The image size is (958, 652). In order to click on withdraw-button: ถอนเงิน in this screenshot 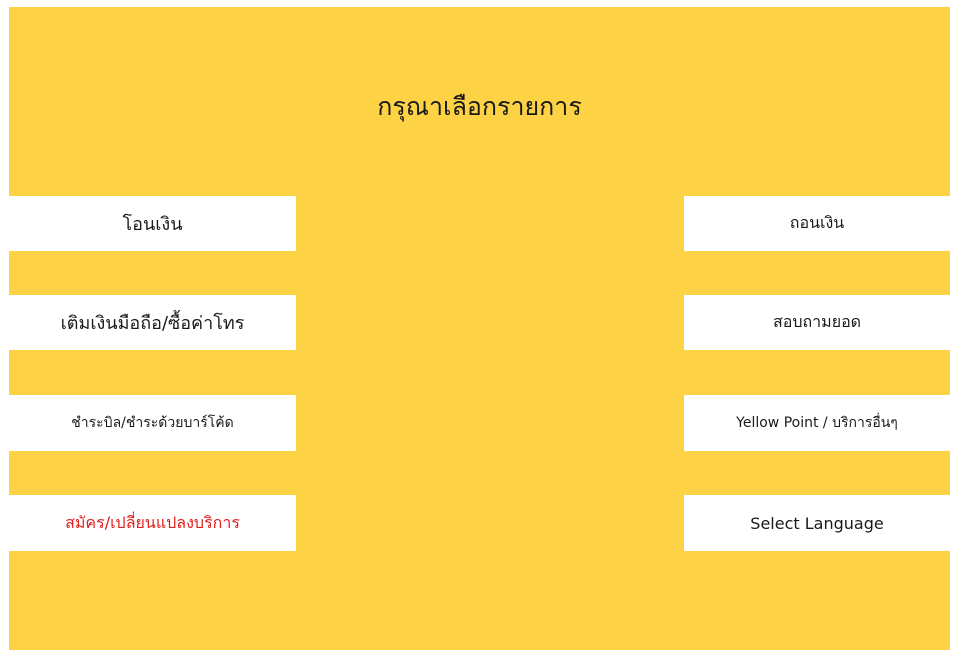, I will do `click(817, 223)`.